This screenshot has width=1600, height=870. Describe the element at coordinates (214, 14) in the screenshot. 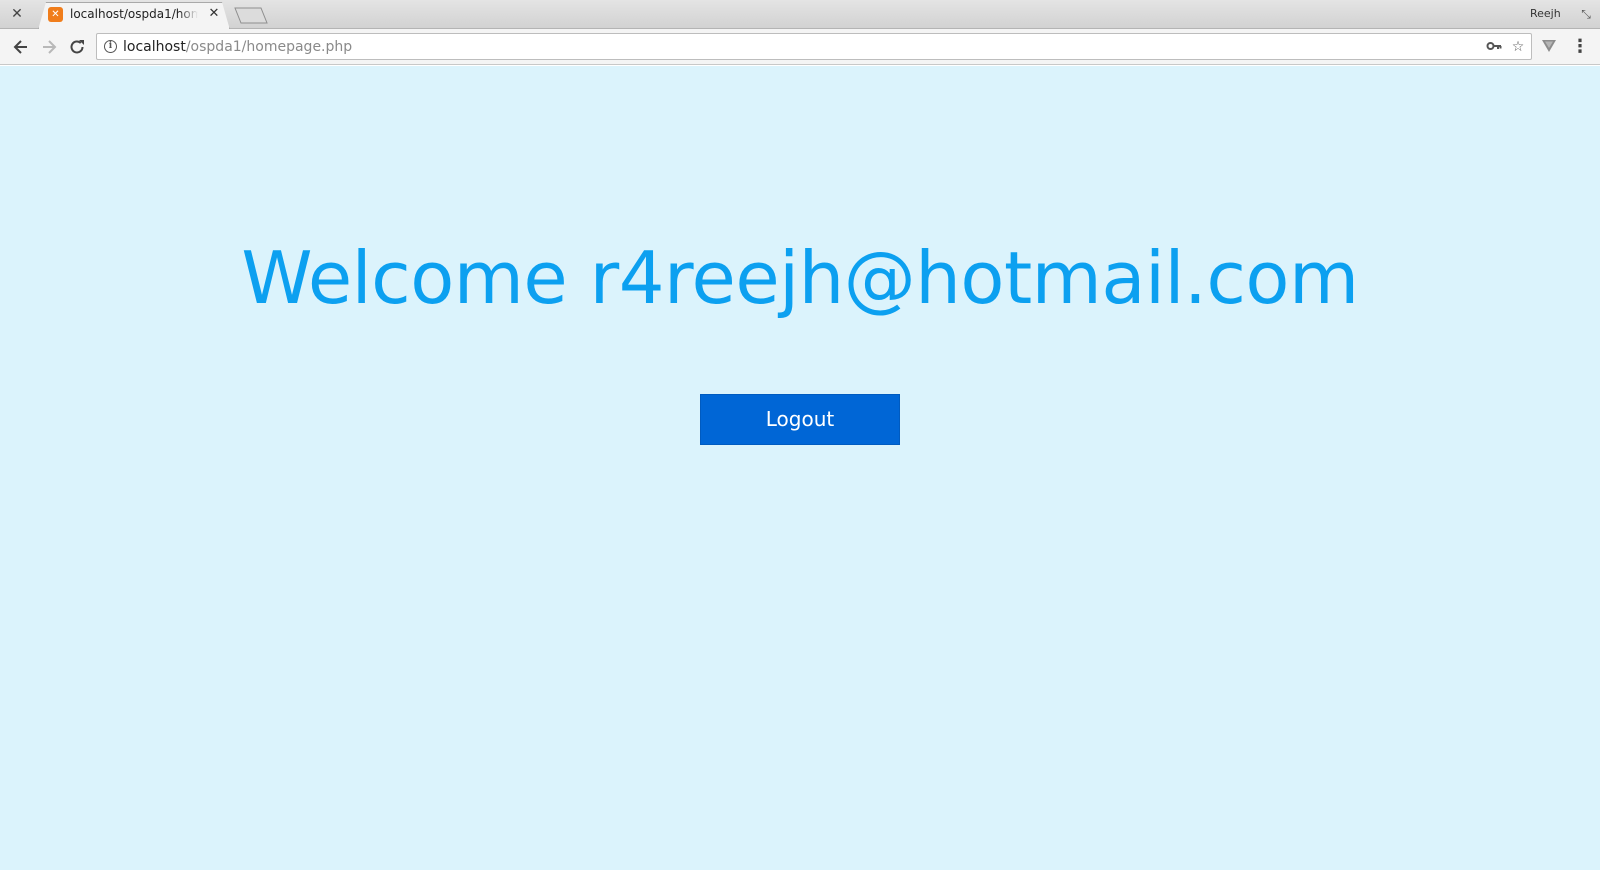

I see `tab-close-icon: ✕` at that location.